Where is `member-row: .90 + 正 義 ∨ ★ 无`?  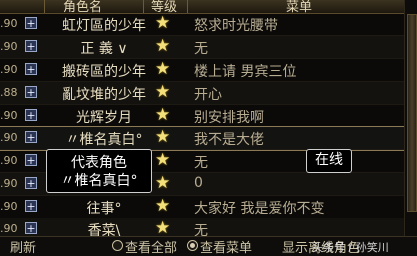
member-row: .90 + 正 義 ∨ ★ 无 is located at coordinates (202, 47).